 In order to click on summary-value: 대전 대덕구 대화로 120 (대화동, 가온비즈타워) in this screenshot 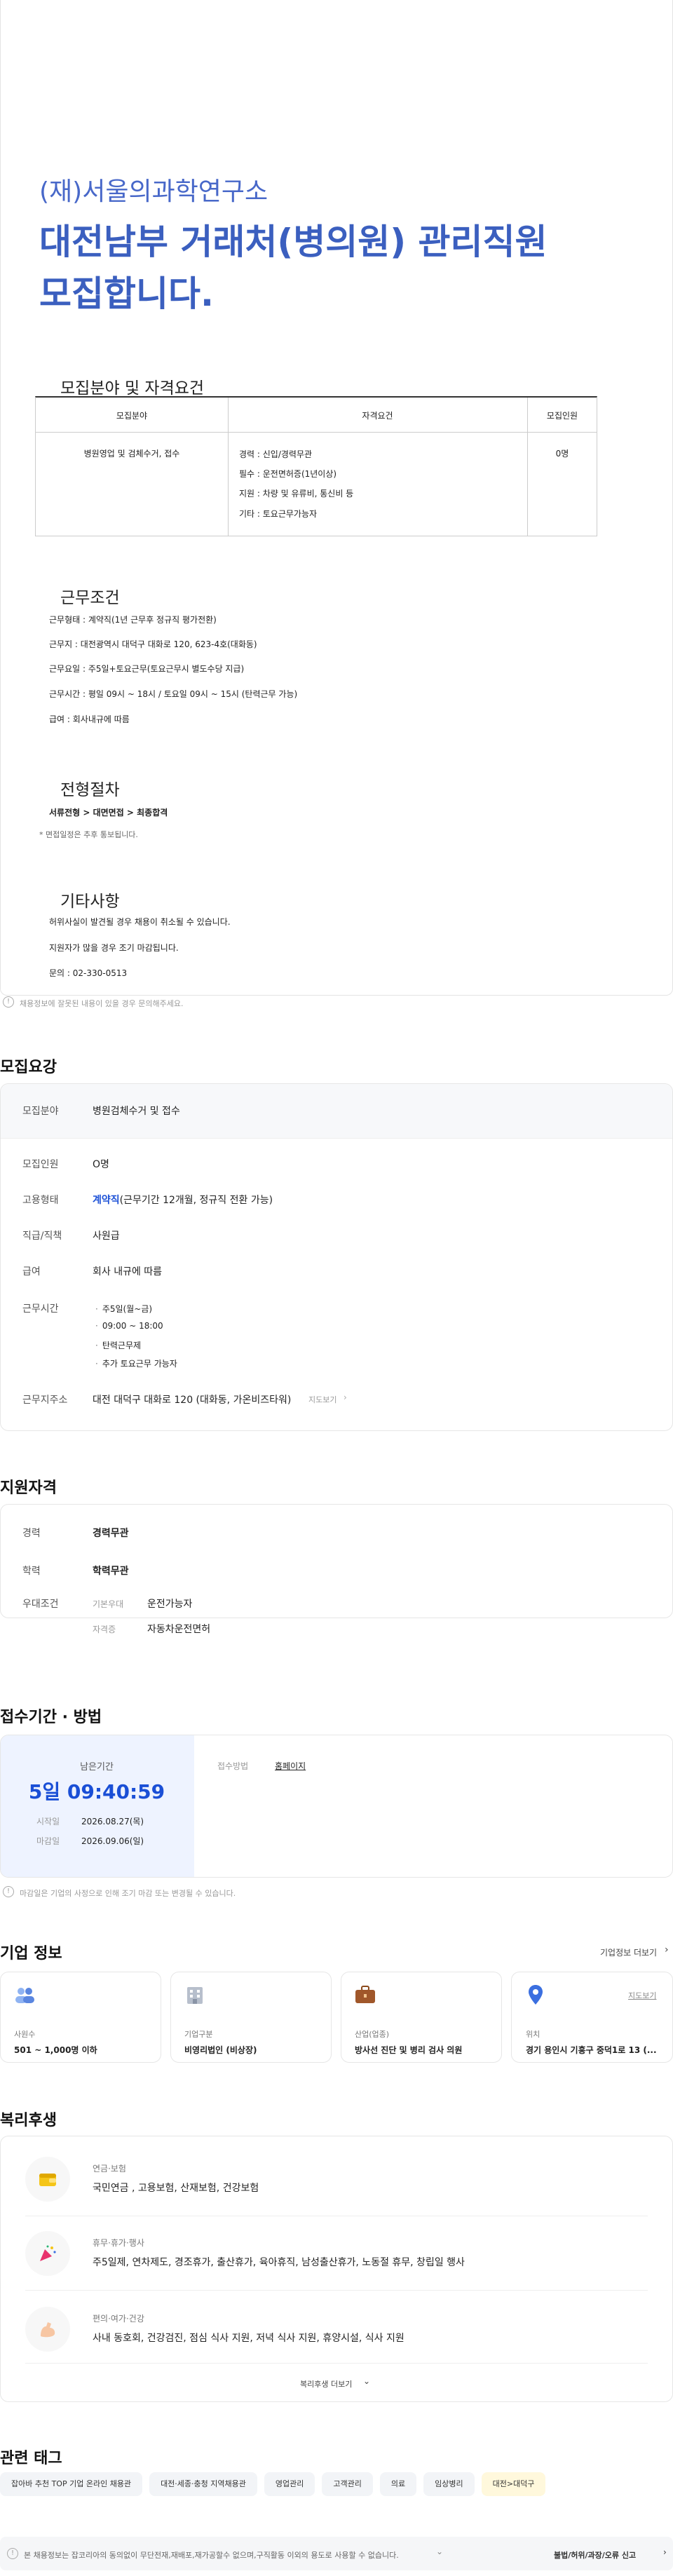, I will do `click(192, 1400)`.